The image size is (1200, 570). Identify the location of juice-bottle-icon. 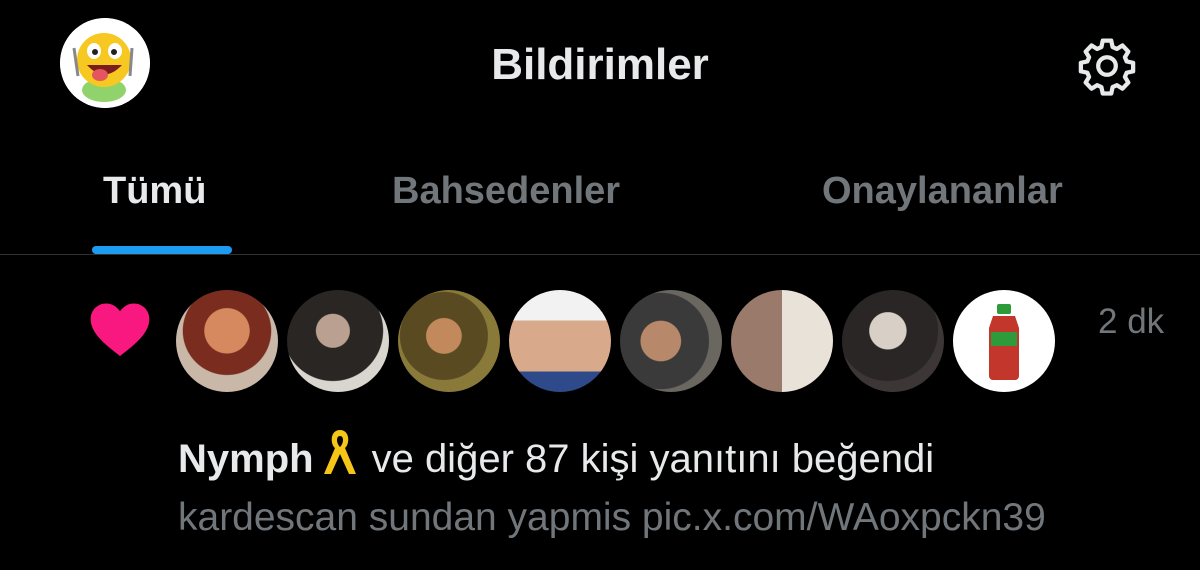
(1004, 342).